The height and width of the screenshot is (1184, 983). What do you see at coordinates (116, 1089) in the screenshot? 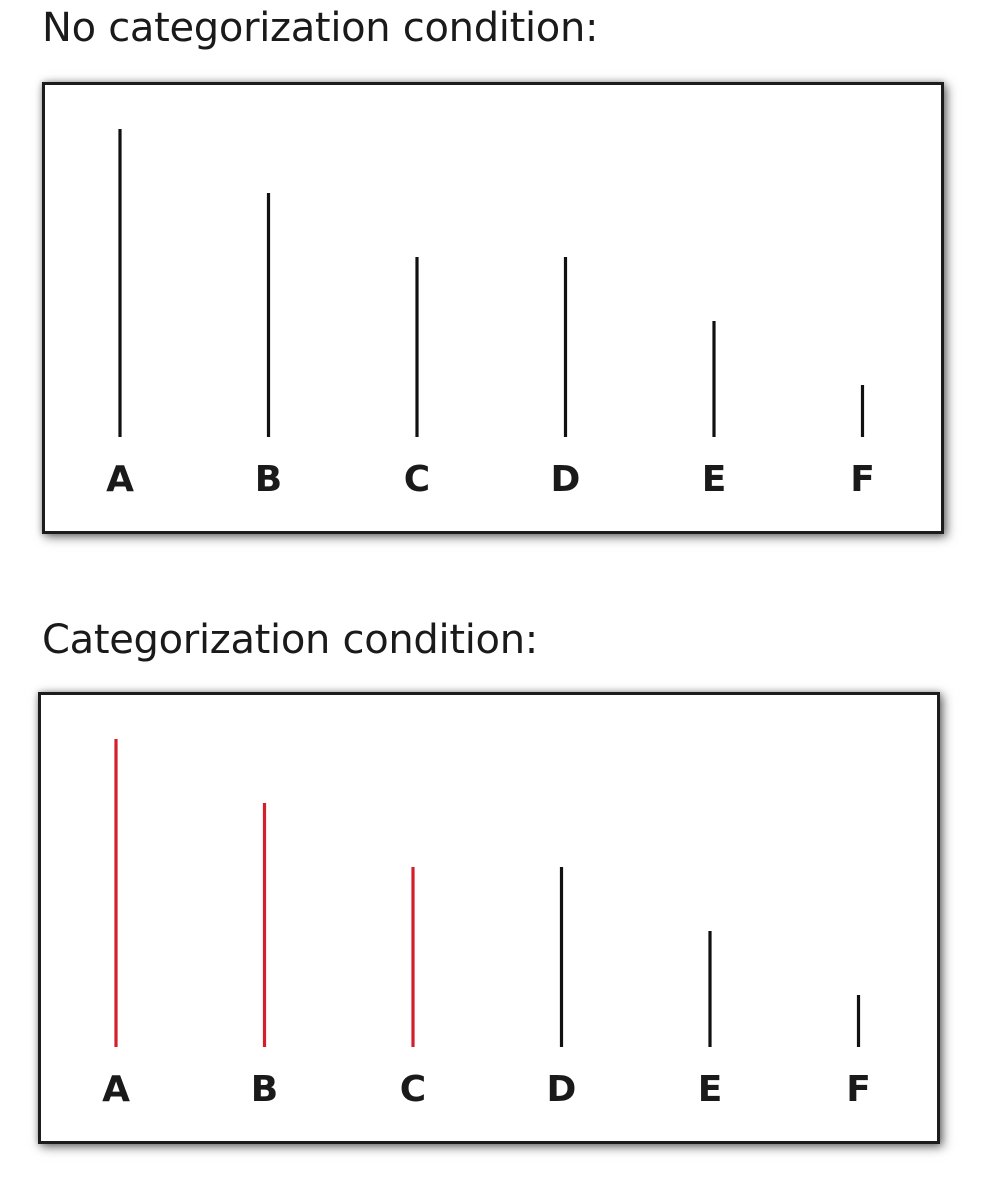
I see `line-label-a-categorization: A` at bounding box center [116, 1089].